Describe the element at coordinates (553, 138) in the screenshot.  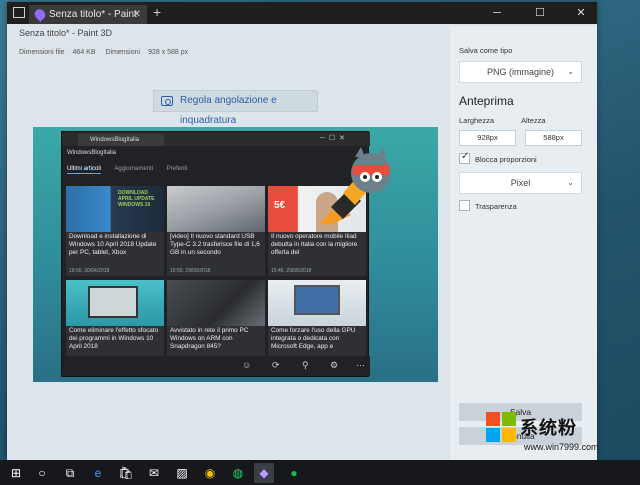
I see `height-input: 588px` at that location.